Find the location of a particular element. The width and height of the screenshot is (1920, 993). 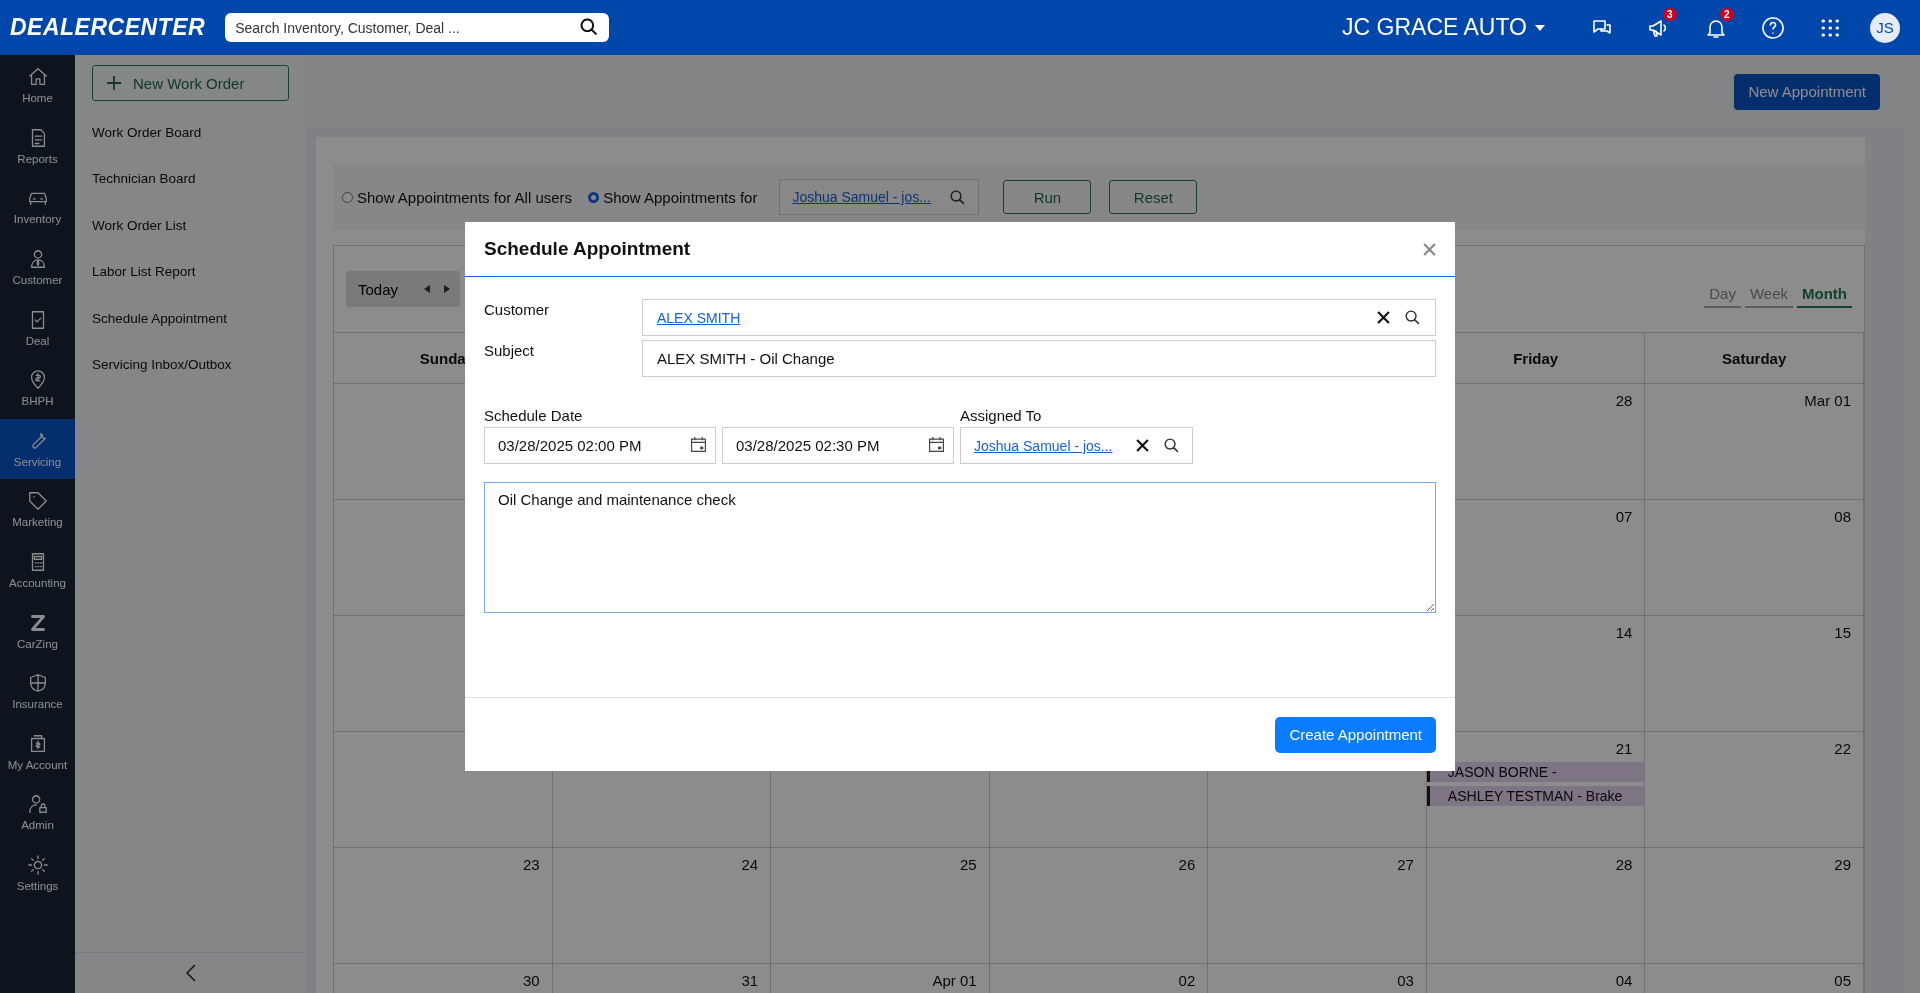

calendar-day-cell: 29 is located at coordinates (1754, 906).